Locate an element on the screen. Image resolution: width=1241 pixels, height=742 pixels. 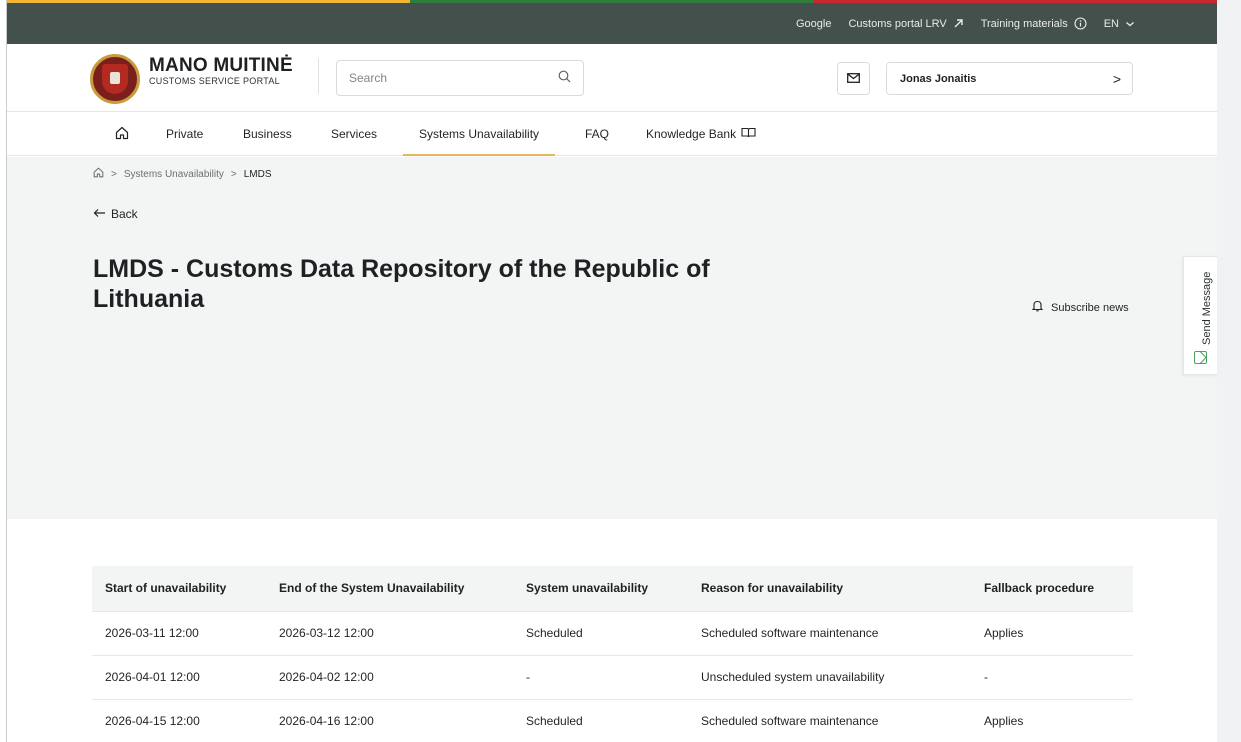
training-materials-link-label: Training materials is located at coordinates (1024, 23).